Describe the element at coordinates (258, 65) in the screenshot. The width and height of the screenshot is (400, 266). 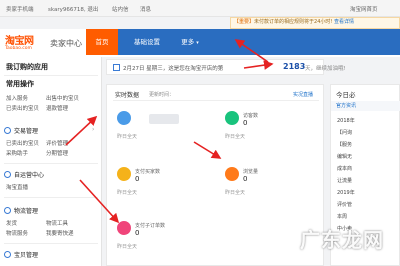
I see `arrow-to-days` at that location.